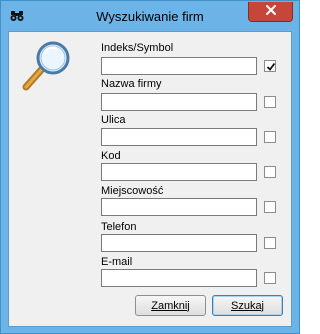  What do you see at coordinates (111, 156) in the screenshot?
I see `field-label-kod: Kod` at bounding box center [111, 156].